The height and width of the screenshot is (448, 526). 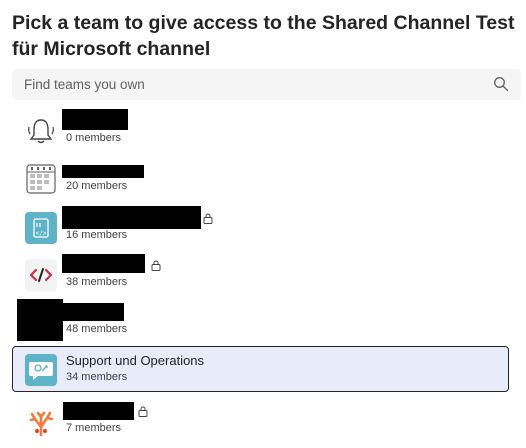 What do you see at coordinates (41, 275) in the screenshot?
I see `code-brackets-icon` at bounding box center [41, 275].